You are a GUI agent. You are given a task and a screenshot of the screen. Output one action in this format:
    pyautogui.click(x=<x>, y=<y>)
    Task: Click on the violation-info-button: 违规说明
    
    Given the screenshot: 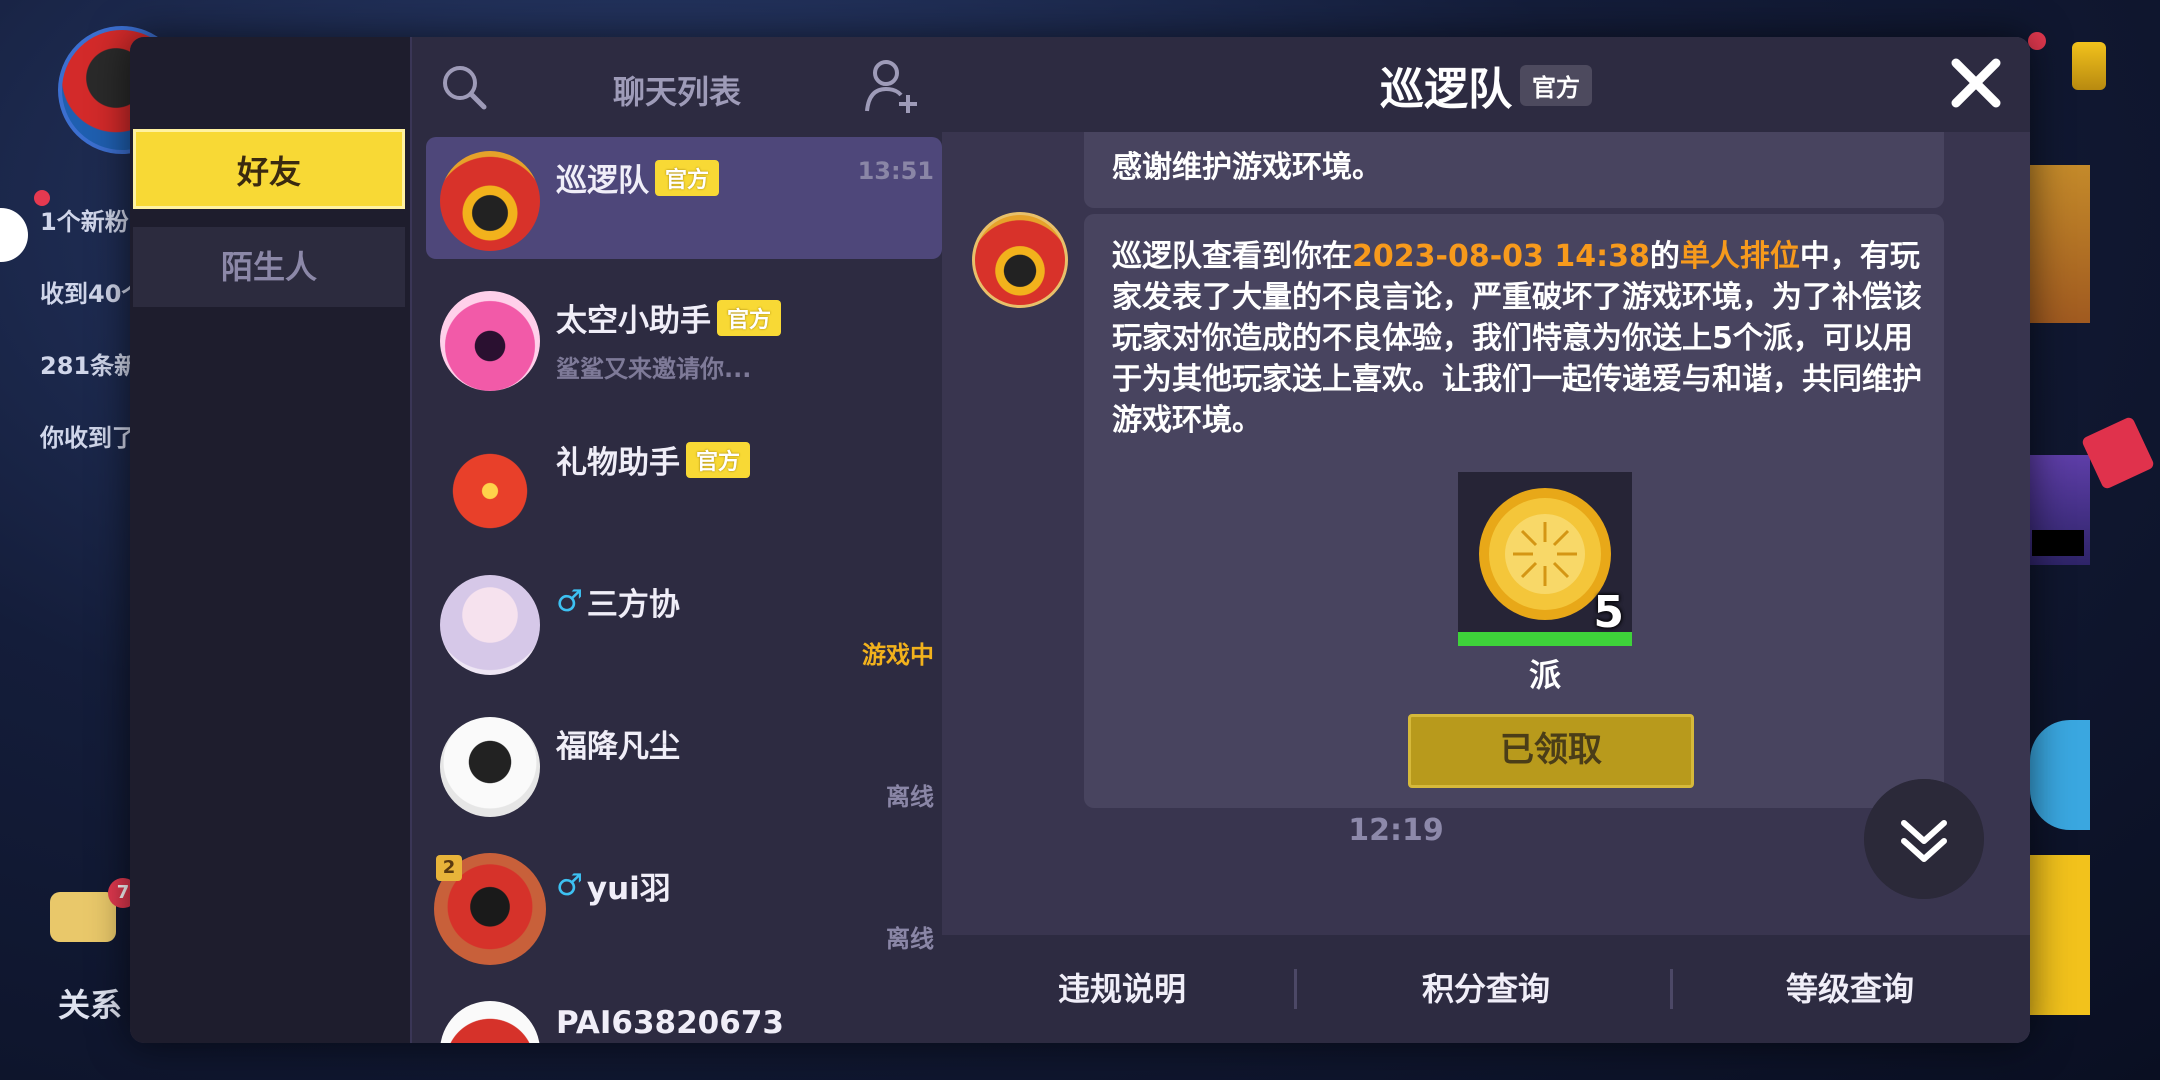 What is the action you would take?
    pyautogui.click(x=1122, y=989)
    